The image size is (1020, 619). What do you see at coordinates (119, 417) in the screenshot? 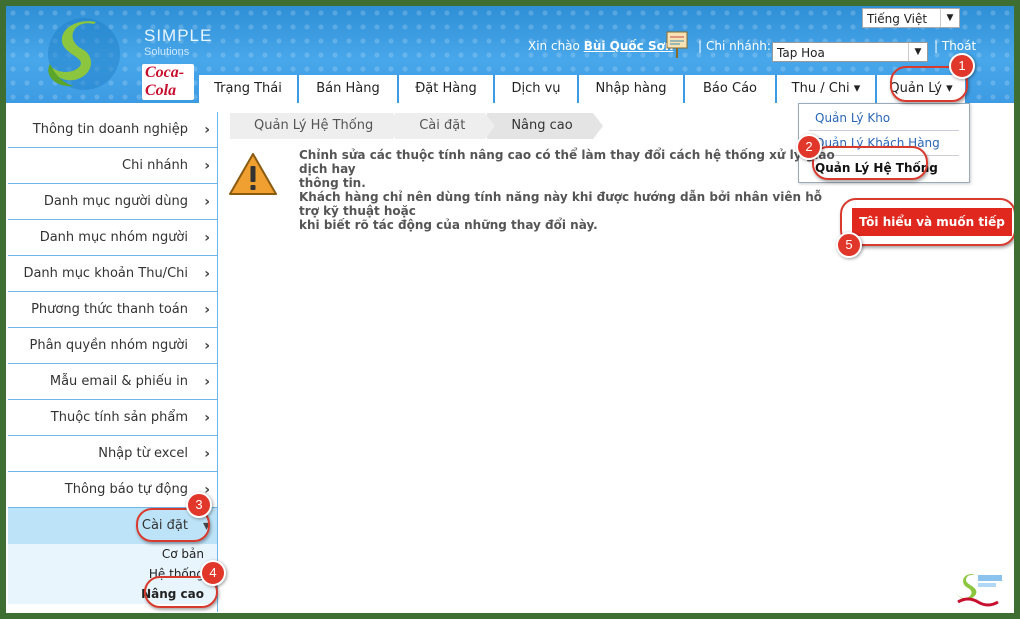
I see `sidebar-item-label: Thuộc tính sản phẩm` at bounding box center [119, 417].